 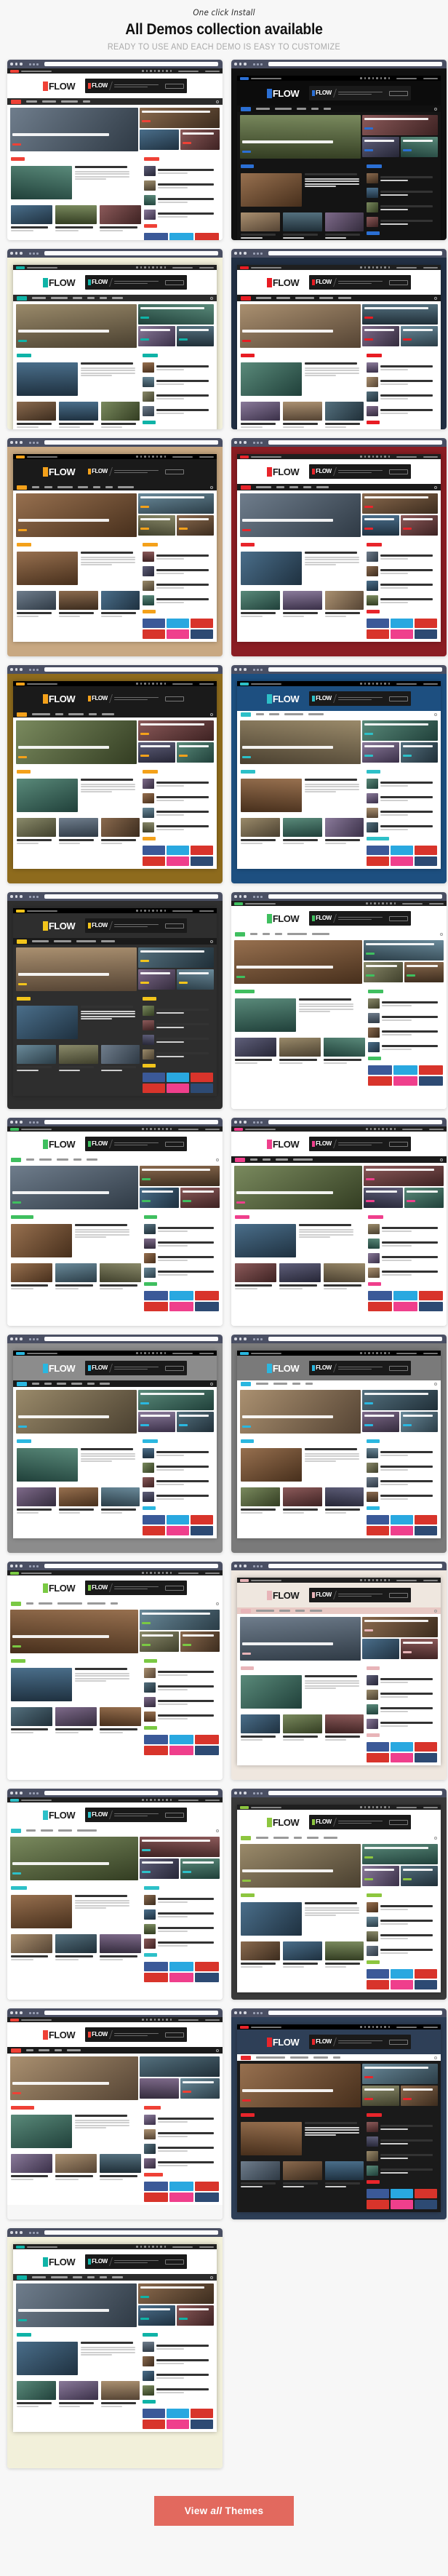 What do you see at coordinates (65, 487) in the screenshot?
I see `nav-item-meat-fish` at bounding box center [65, 487].